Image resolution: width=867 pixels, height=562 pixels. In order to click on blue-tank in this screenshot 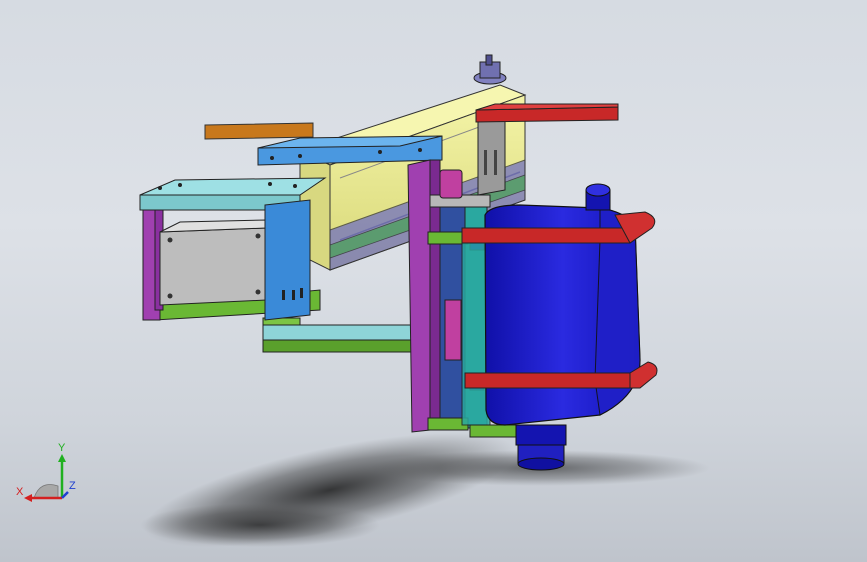, I will do `click(562, 304)`.